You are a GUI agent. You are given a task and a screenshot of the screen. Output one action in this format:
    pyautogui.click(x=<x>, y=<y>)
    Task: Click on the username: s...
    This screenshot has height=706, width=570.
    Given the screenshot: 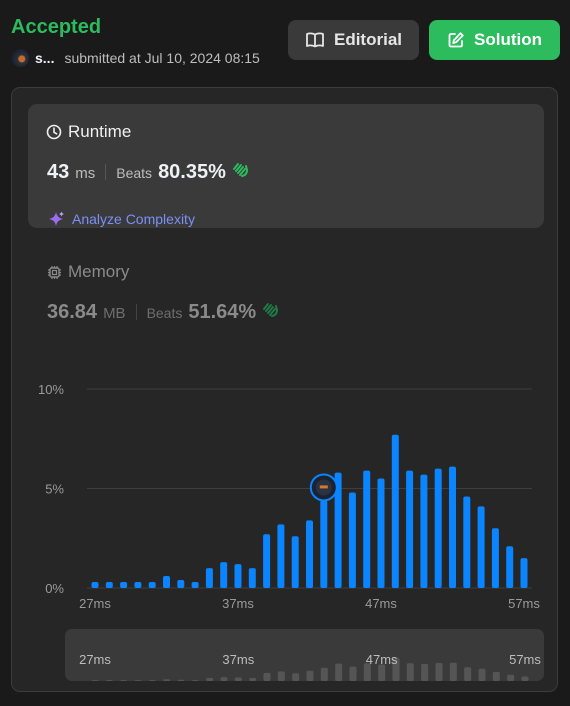 What is the action you would take?
    pyautogui.click(x=44, y=58)
    